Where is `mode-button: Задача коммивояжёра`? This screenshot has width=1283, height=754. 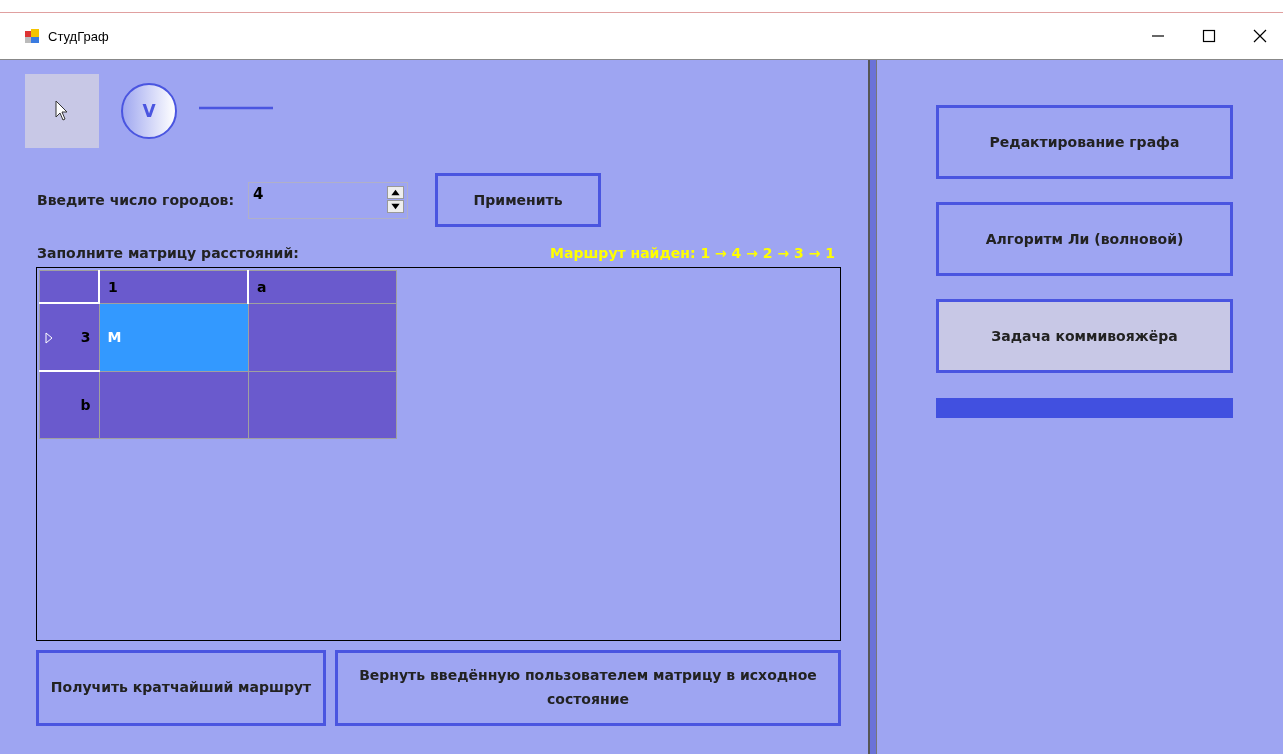 mode-button: Задача коммивояжёра is located at coordinates (1084, 336).